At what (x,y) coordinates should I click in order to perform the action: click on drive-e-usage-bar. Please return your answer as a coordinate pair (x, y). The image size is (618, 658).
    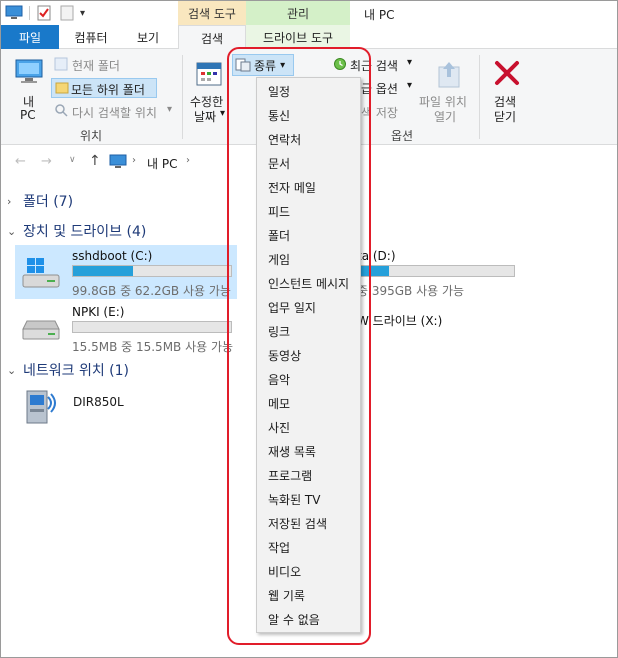
    Looking at the image, I should click on (152, 327).